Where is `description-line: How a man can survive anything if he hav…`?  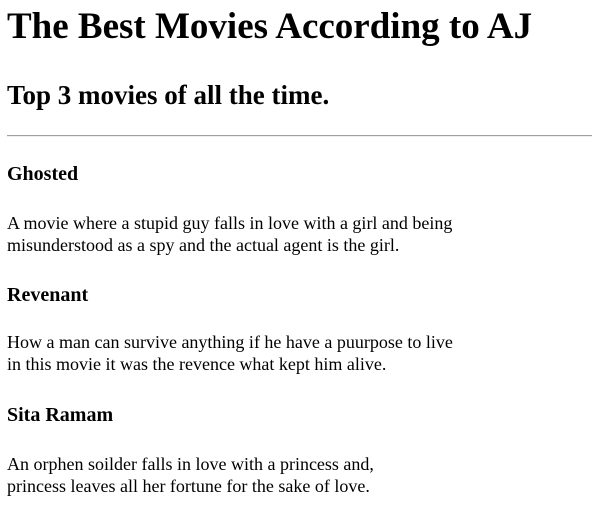
description-line: How a man can survive anything if he hav… is located at coordinates (230, 342).